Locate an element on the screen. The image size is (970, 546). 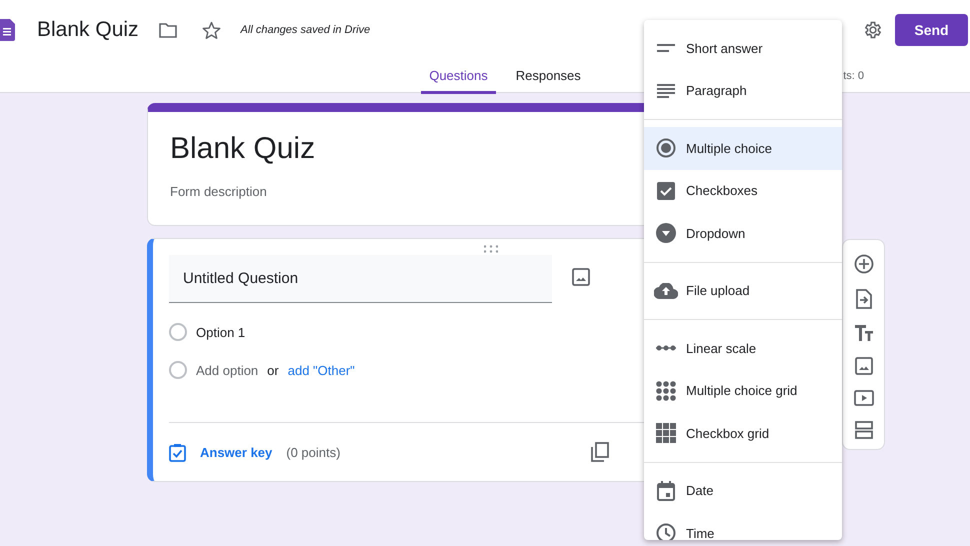
calendar-icon is located at coordinates (666, 490).